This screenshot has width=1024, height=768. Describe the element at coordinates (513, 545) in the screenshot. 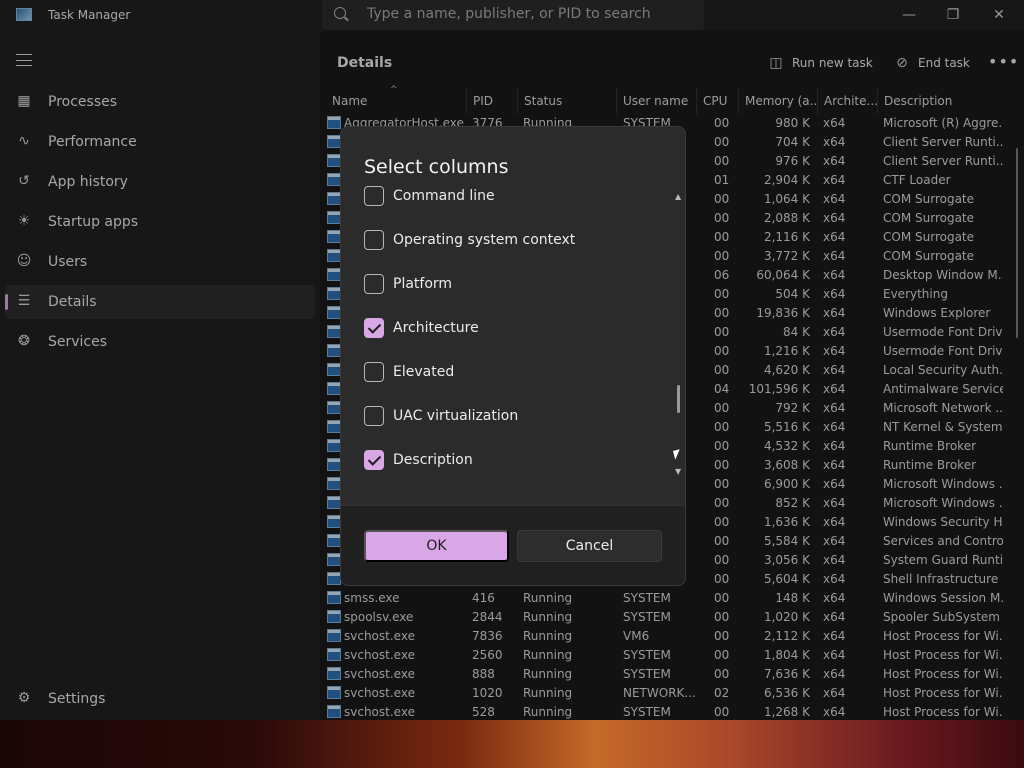

I see `dialog-footer: OK Cancel` at that location.